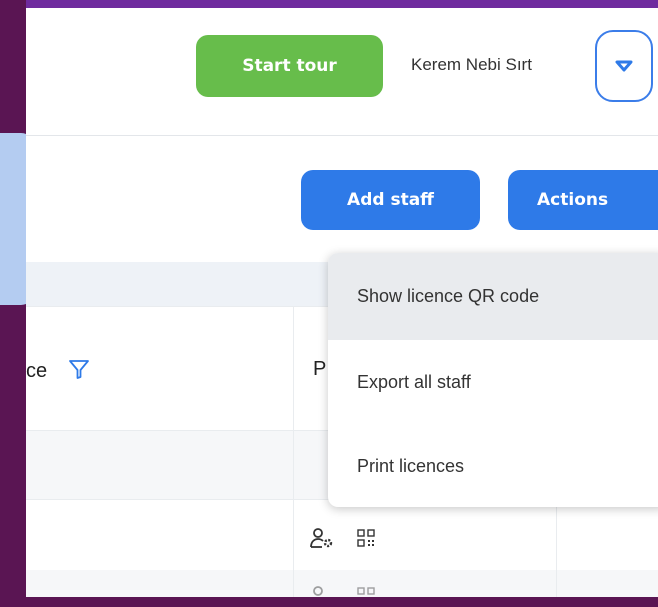 This screenshot has height=607, width=658. What do you see at coordinates (342, 4) in the screenshot?
I see `top-accent-strip` at bounding box center [342, 4].